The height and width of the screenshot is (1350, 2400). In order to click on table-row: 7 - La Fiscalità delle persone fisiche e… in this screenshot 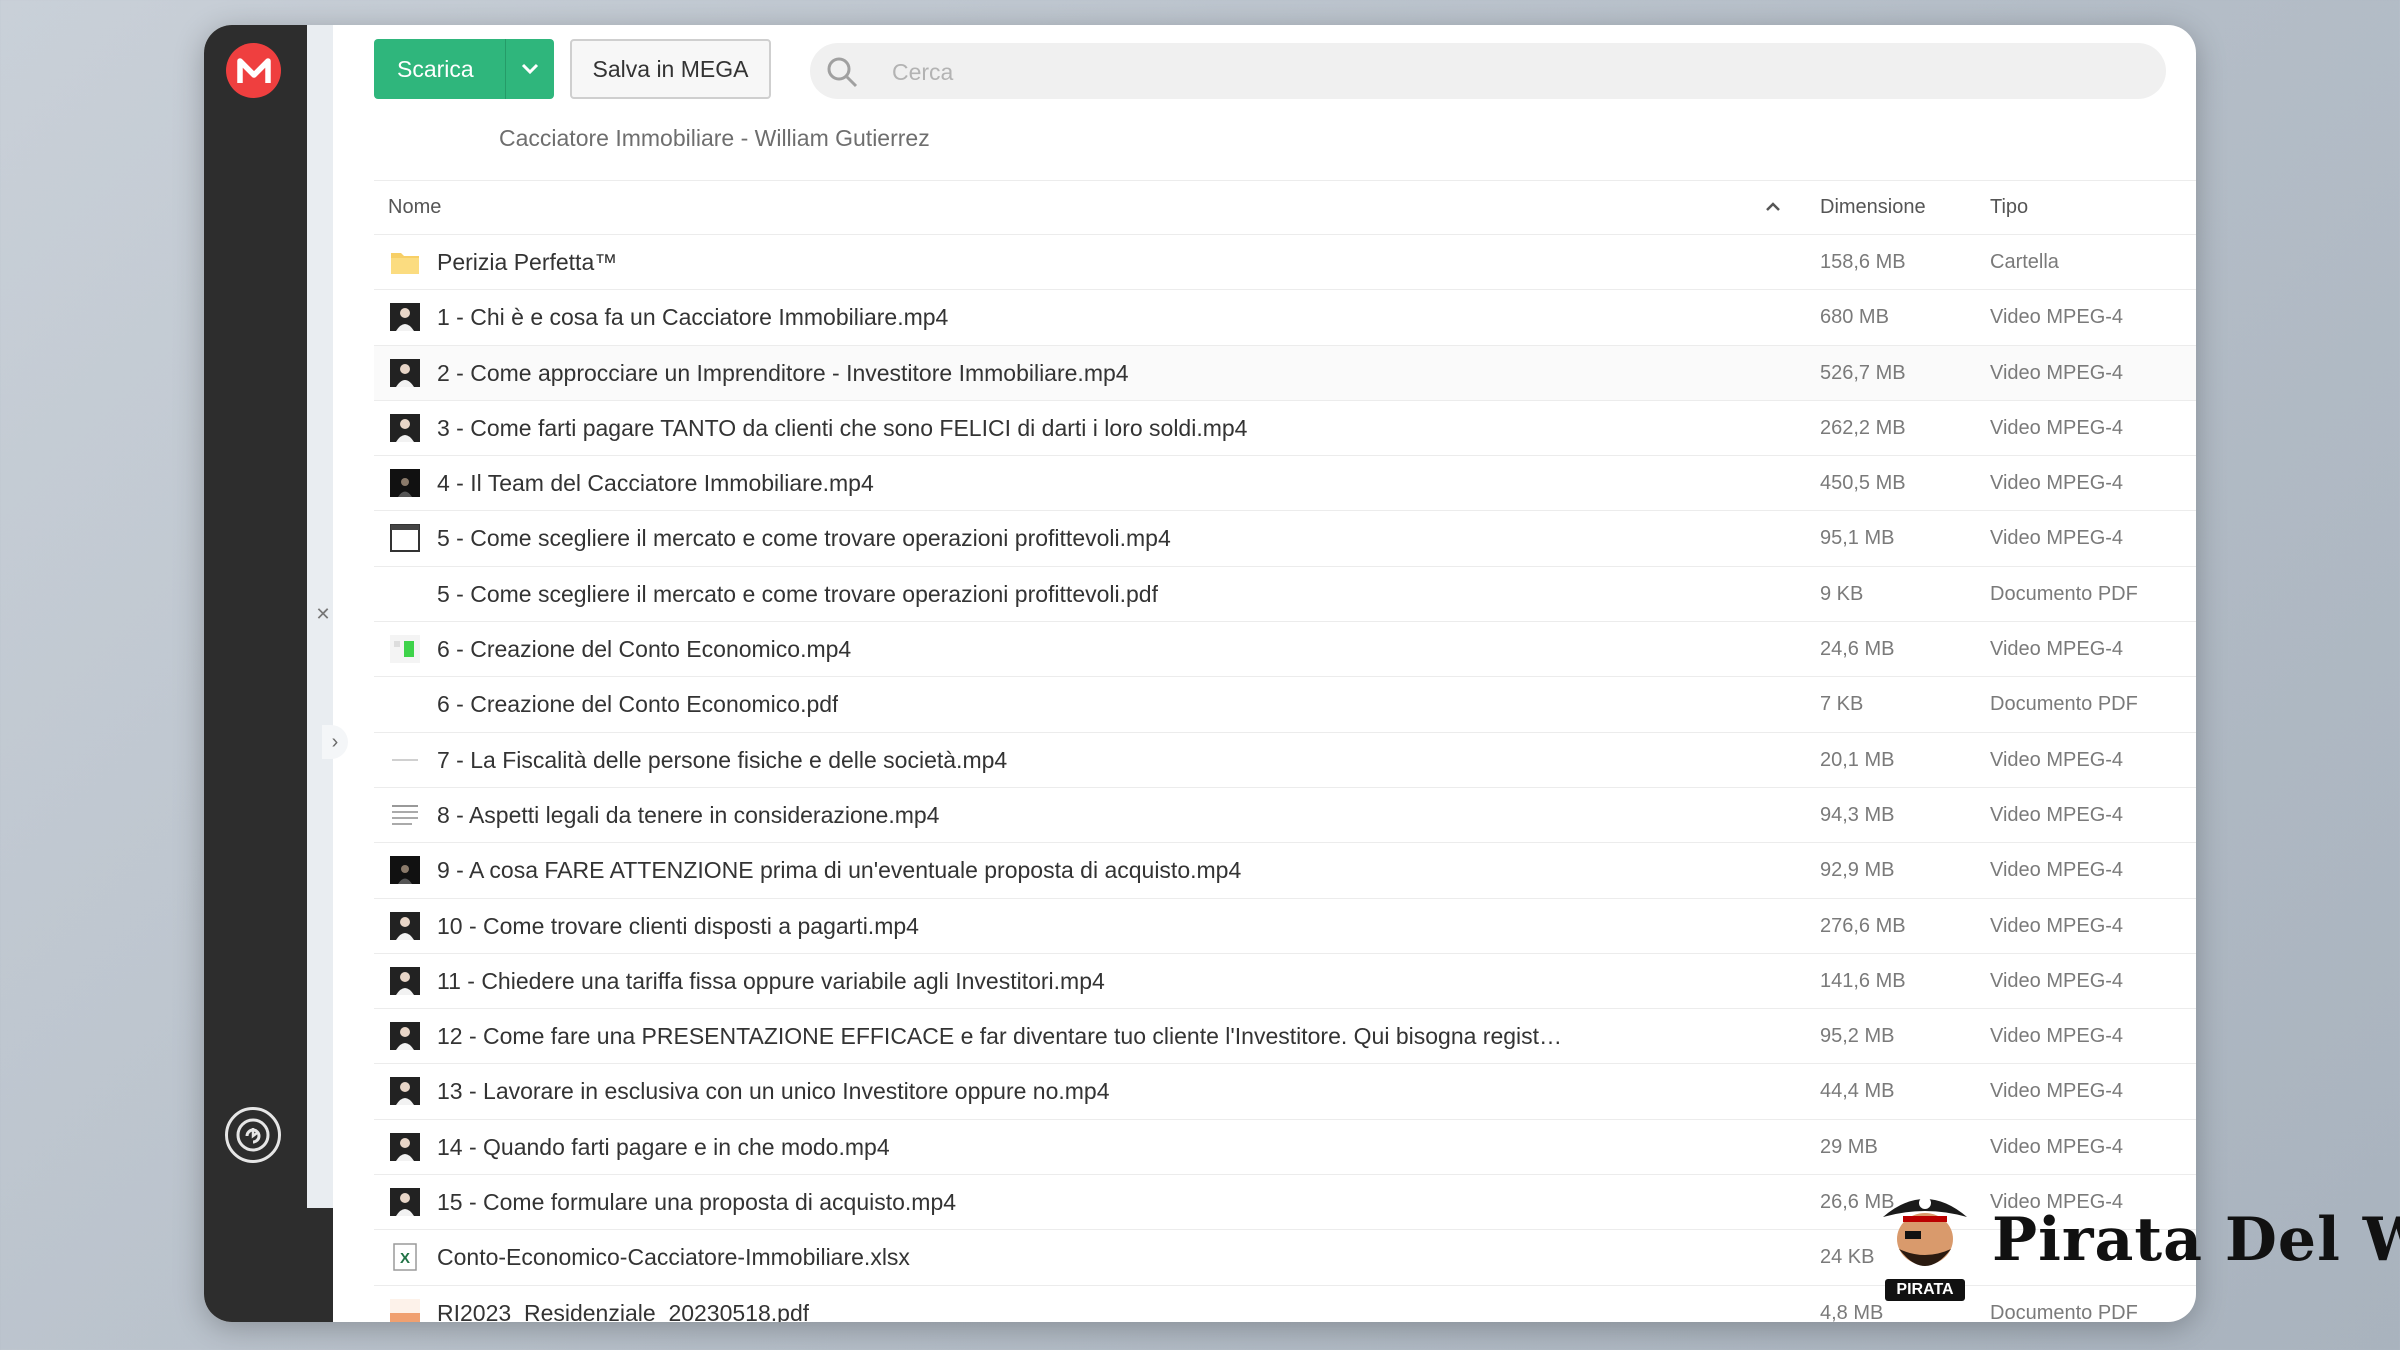, I will do `click(1285, 760)`.